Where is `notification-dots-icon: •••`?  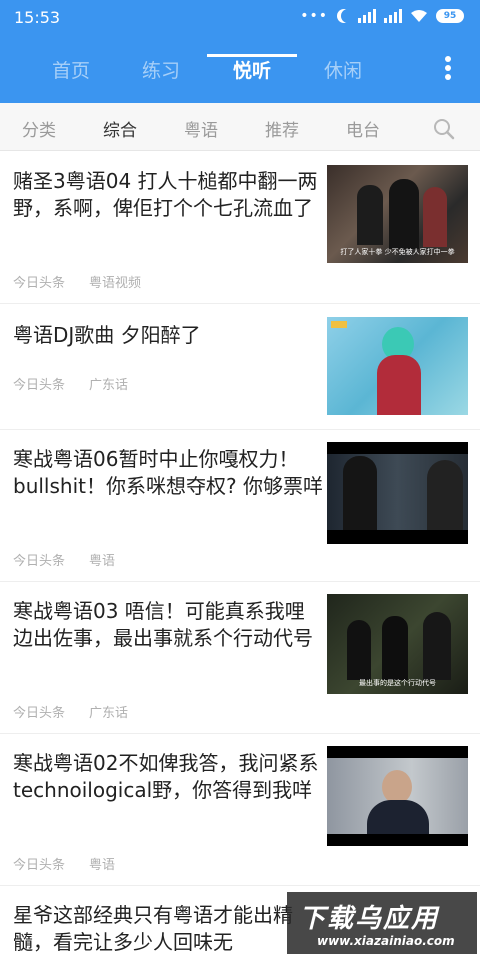
notification-dots-icon: ••• is located at coordinates (314, 16).